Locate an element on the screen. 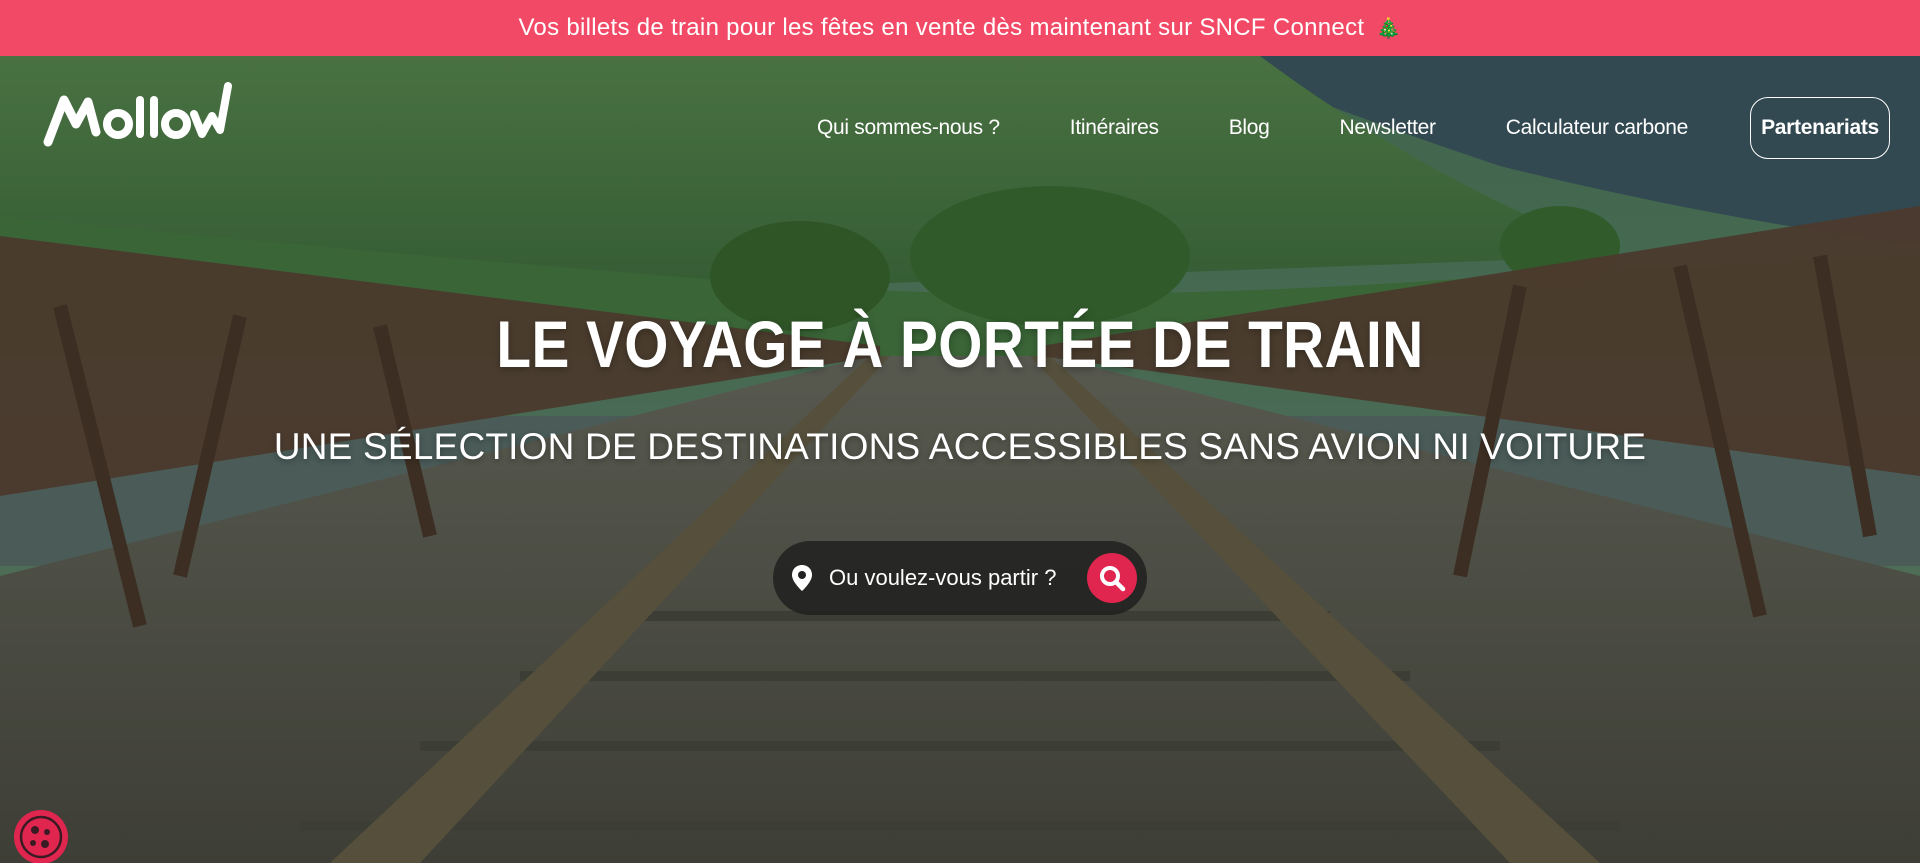 This screenshot has height=863, width=1920. hero-title: LE VOYAGE À PORTÉE DE TRAIN is located at coordinates (960, 344).